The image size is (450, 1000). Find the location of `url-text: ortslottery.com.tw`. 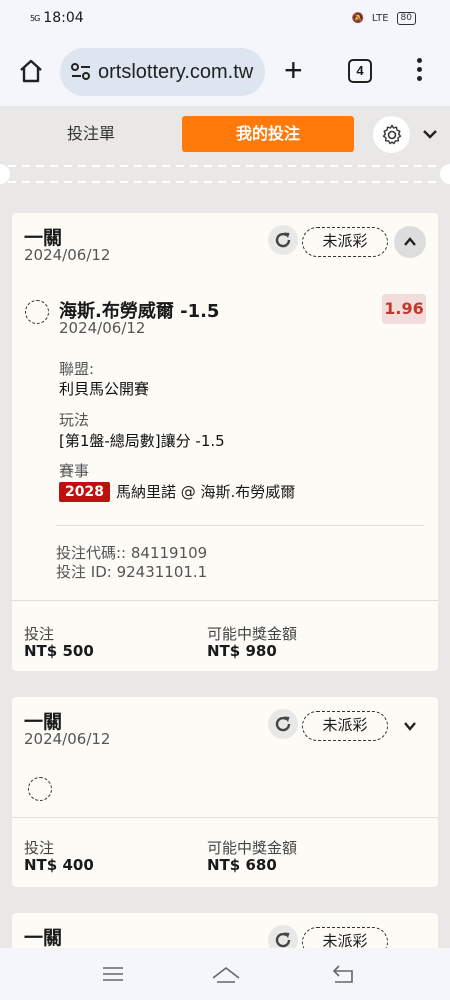

url-text: ortslottery.com.tw is located at coordinates (176, 71).